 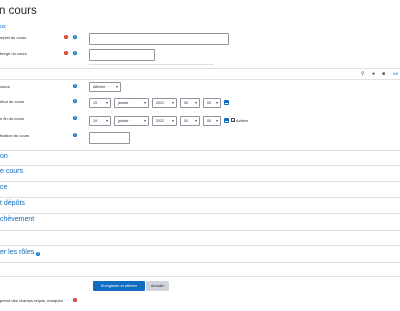 I want to click on enable-checkbox: ✓, so click(x=233, y=120).